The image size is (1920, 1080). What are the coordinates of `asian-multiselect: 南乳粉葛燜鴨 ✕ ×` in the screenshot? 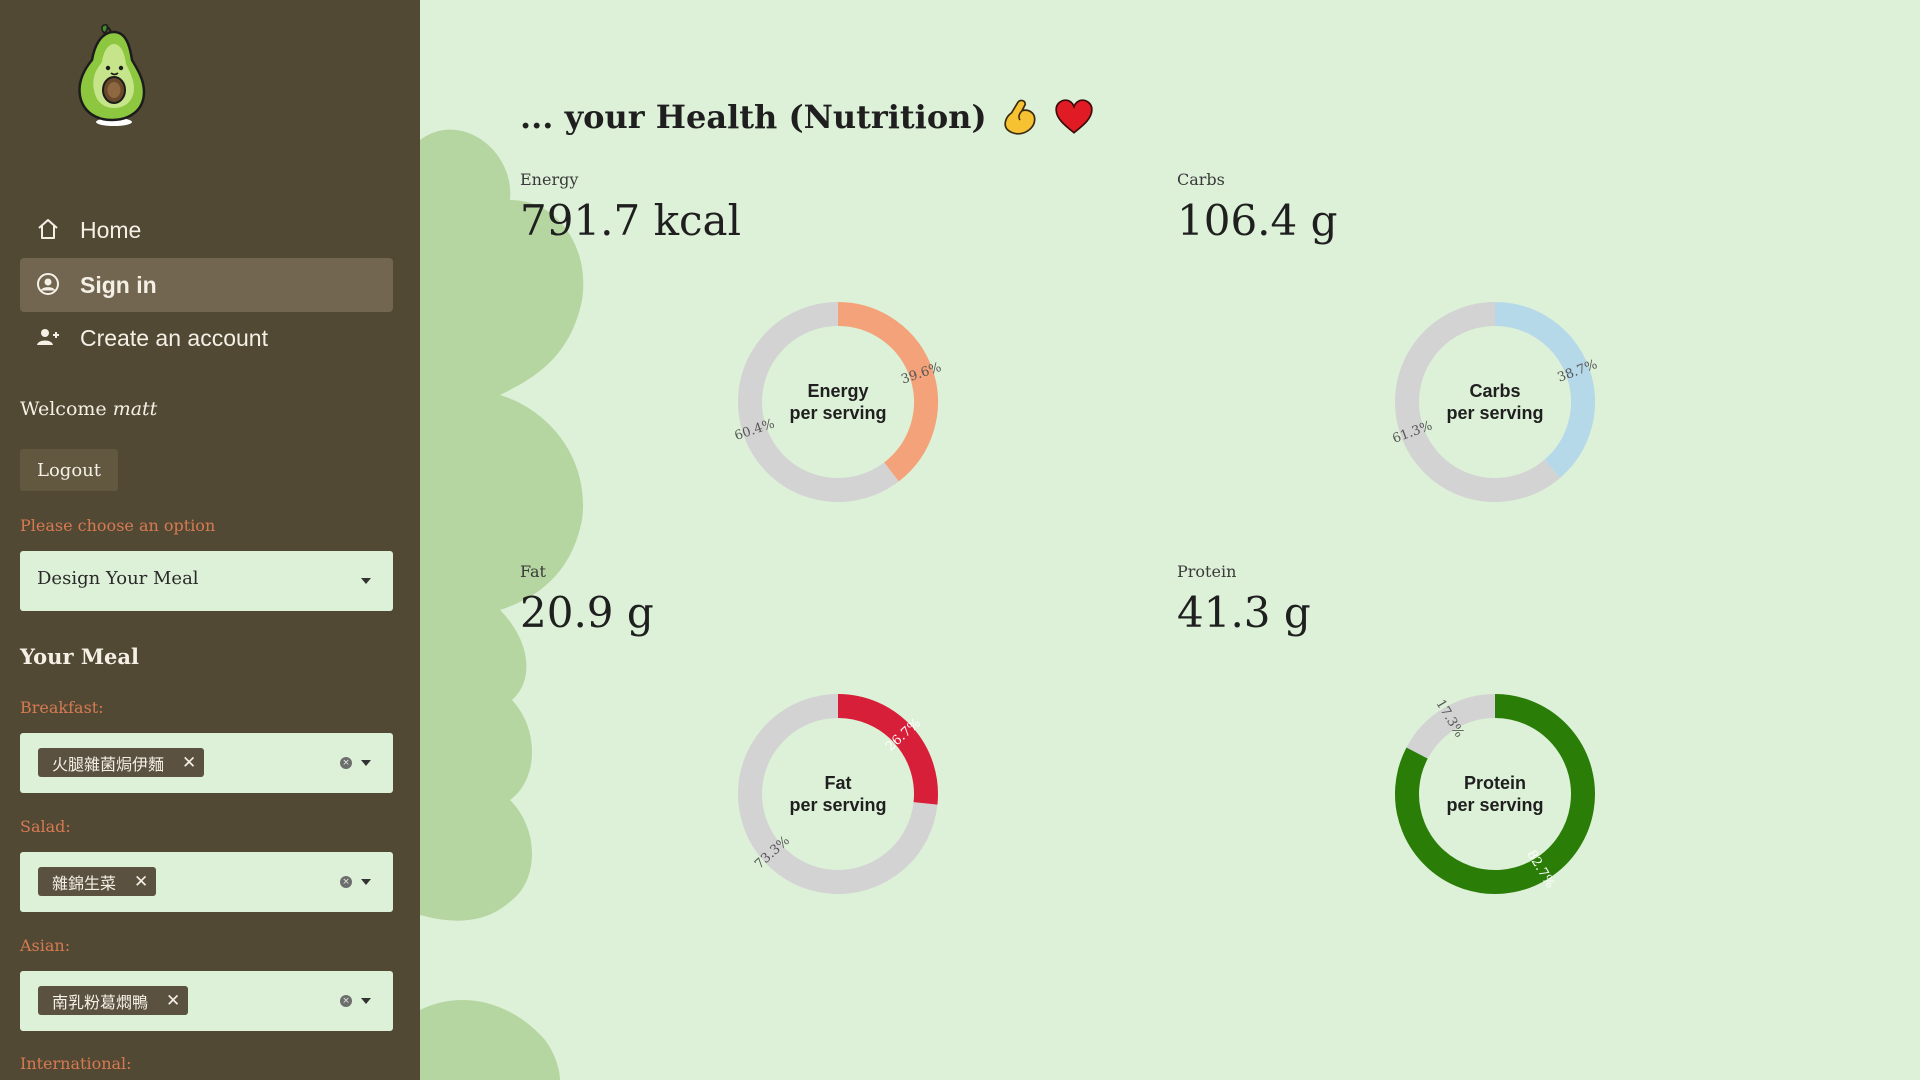 It's located at (206, 1001).